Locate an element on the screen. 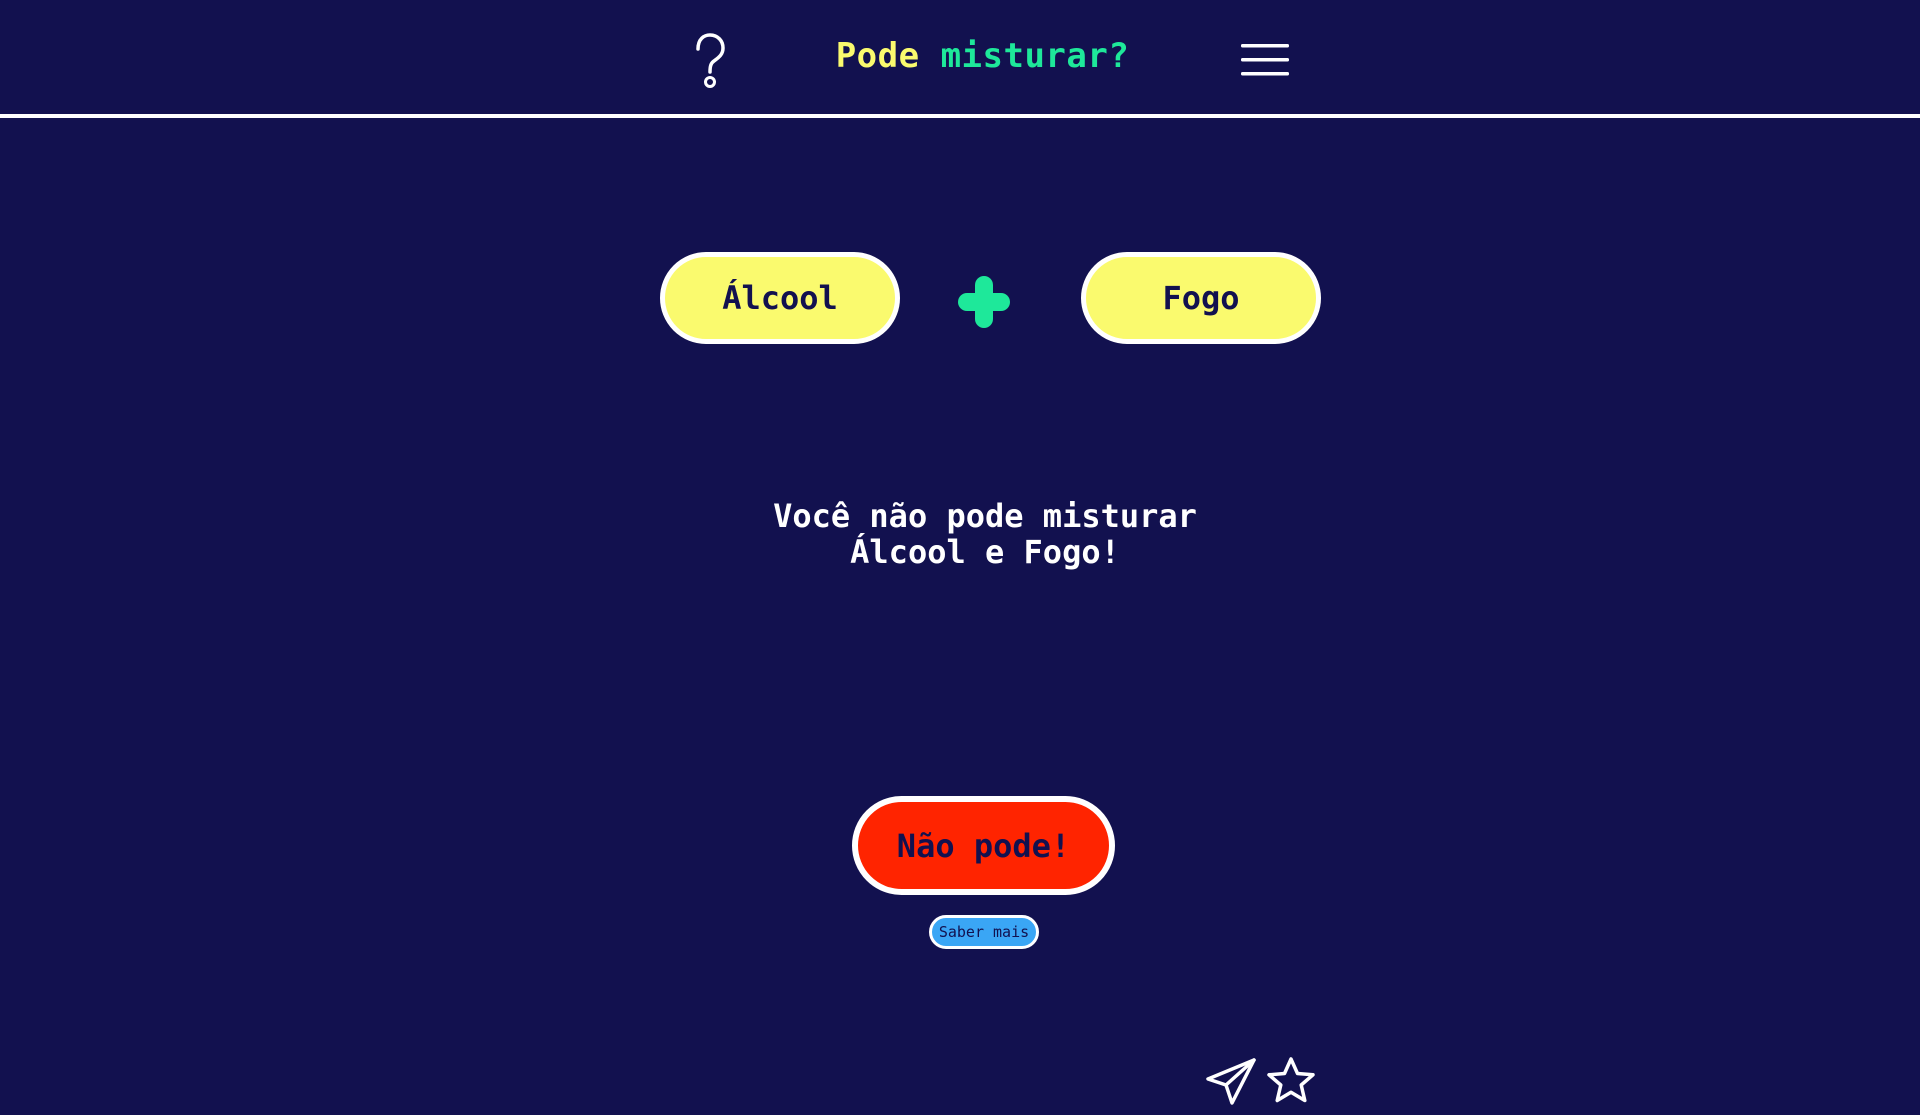  right-ingredient-label: Fogo is located at coordinates (1201, 298).